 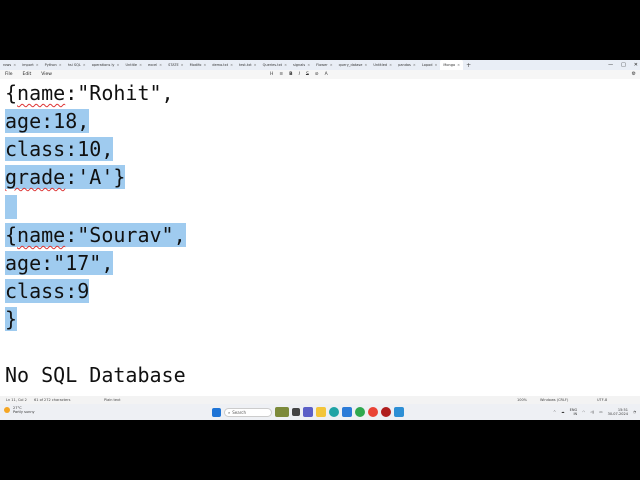 I want to click on tab-11: Queries.txt ×, so click(x=275, y=65).